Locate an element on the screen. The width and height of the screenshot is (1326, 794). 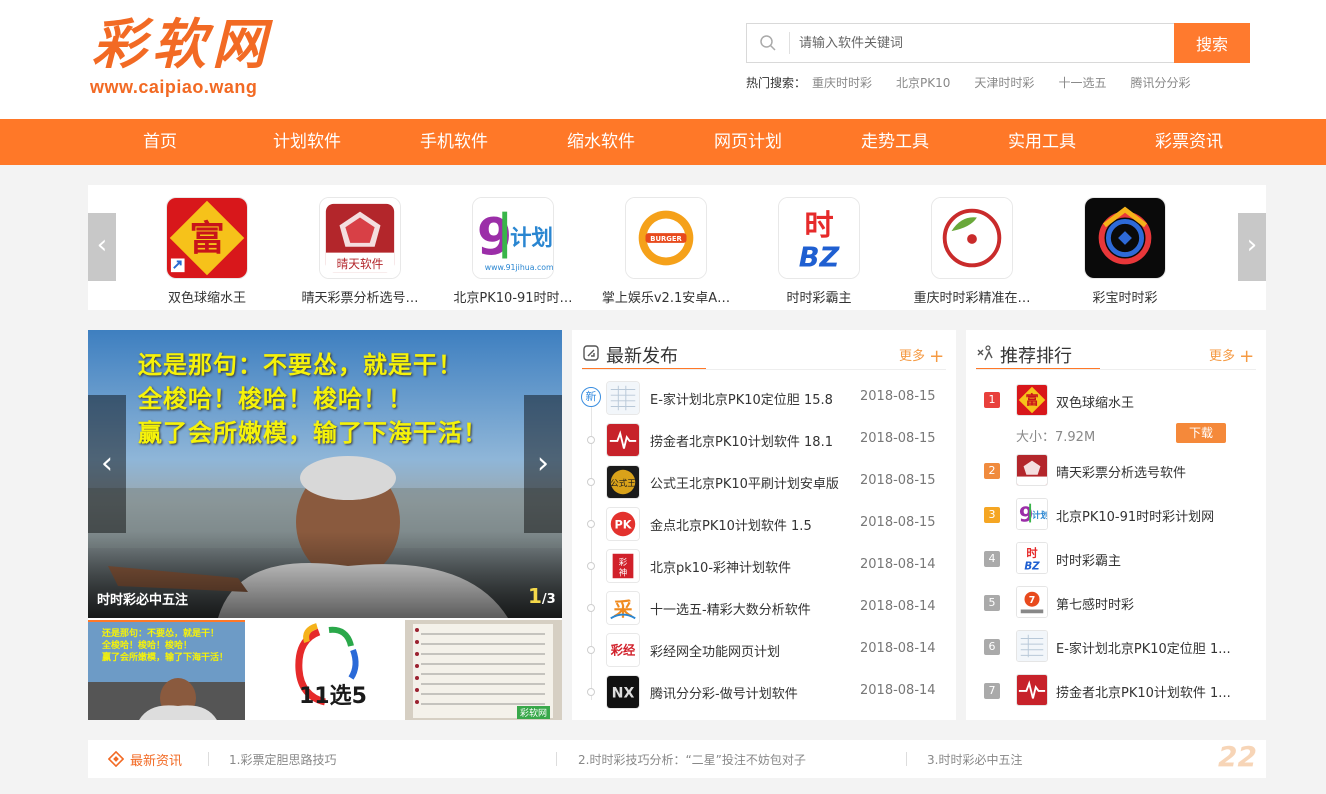
caijing-icon: 彩经 is located at coordinates (623, 650).